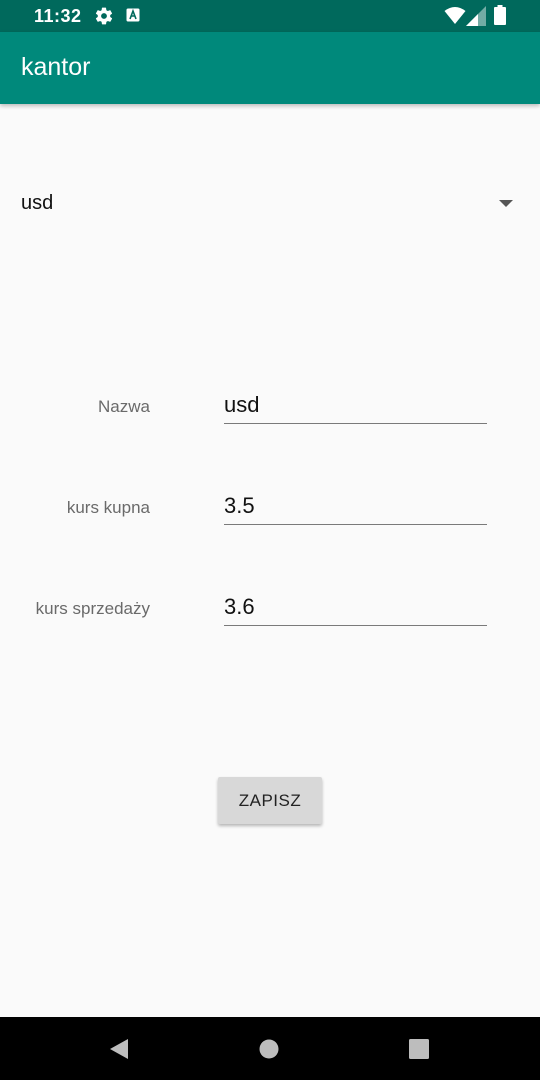  What do you see at coordinates (133, 15) in the screenshot?
I see `a-icon` at bounding box center [133, 15].